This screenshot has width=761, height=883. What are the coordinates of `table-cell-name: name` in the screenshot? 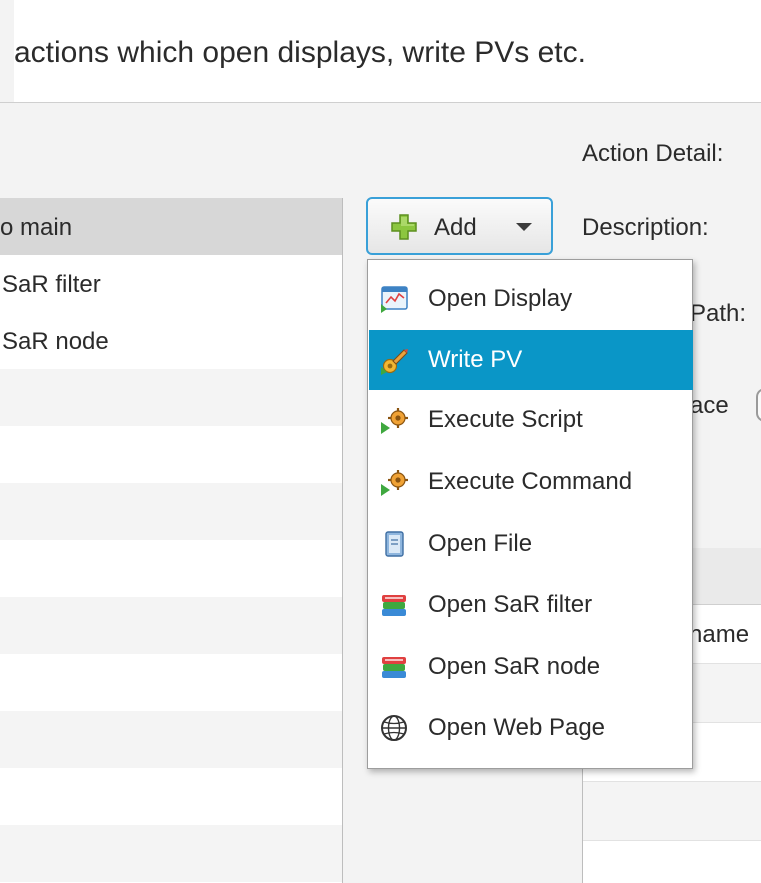 It's located at (719, 634).